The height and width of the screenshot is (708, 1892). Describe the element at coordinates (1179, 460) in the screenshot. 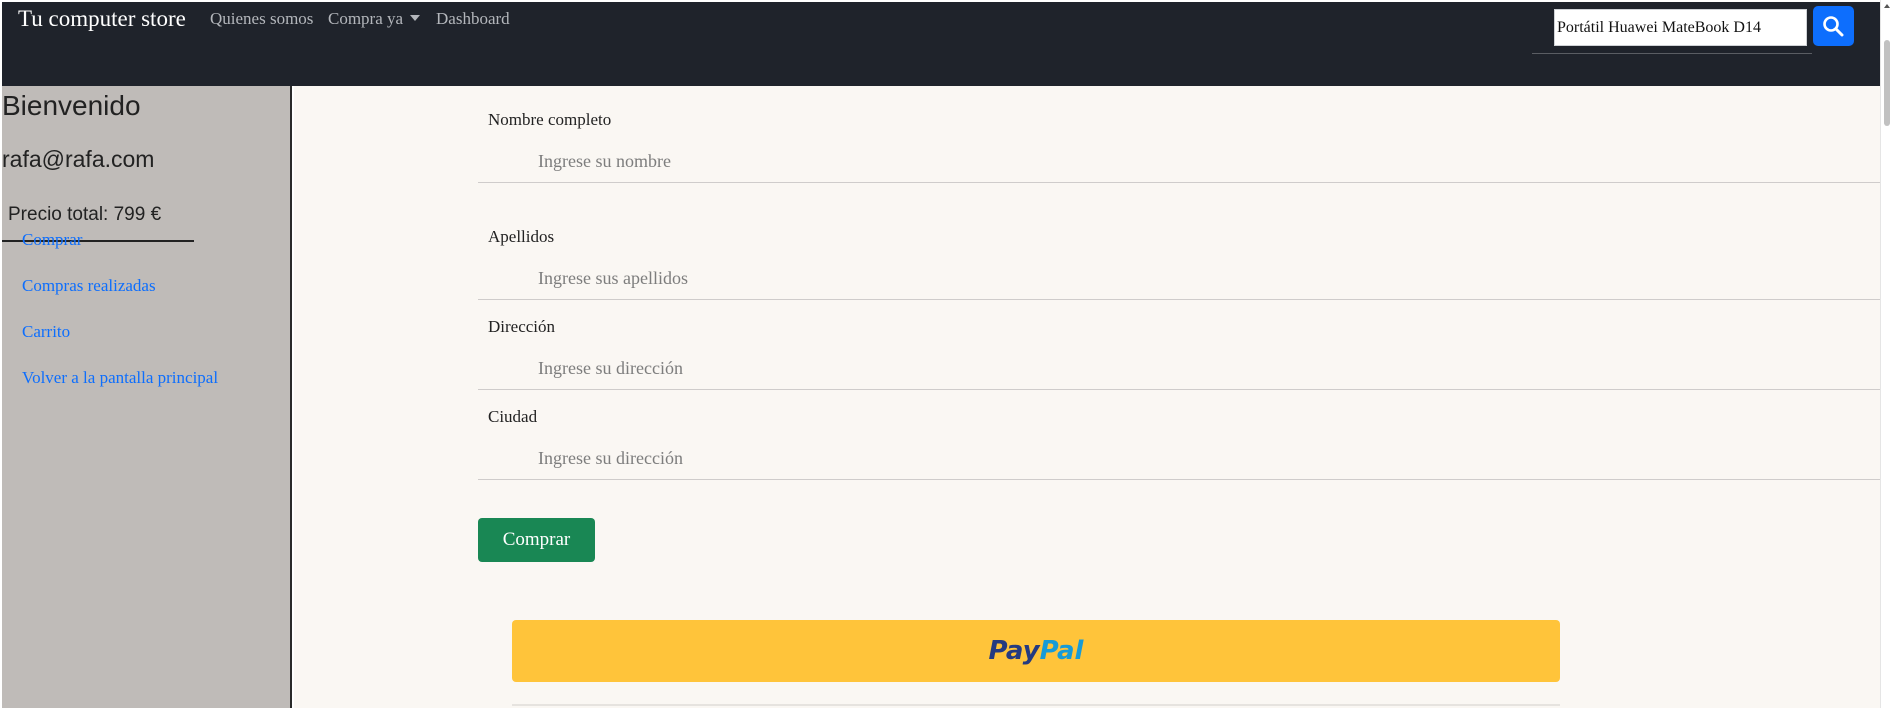

I see `ciudad-input: Ingrese su dirección` at that location.